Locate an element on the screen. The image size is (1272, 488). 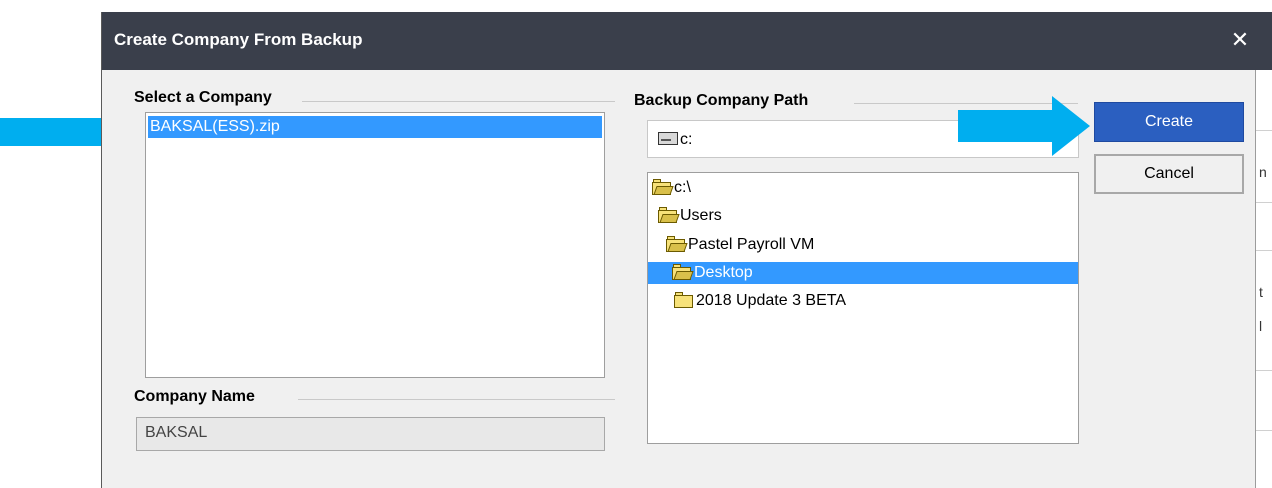
folder-icon is located at coordinates (684, 300).